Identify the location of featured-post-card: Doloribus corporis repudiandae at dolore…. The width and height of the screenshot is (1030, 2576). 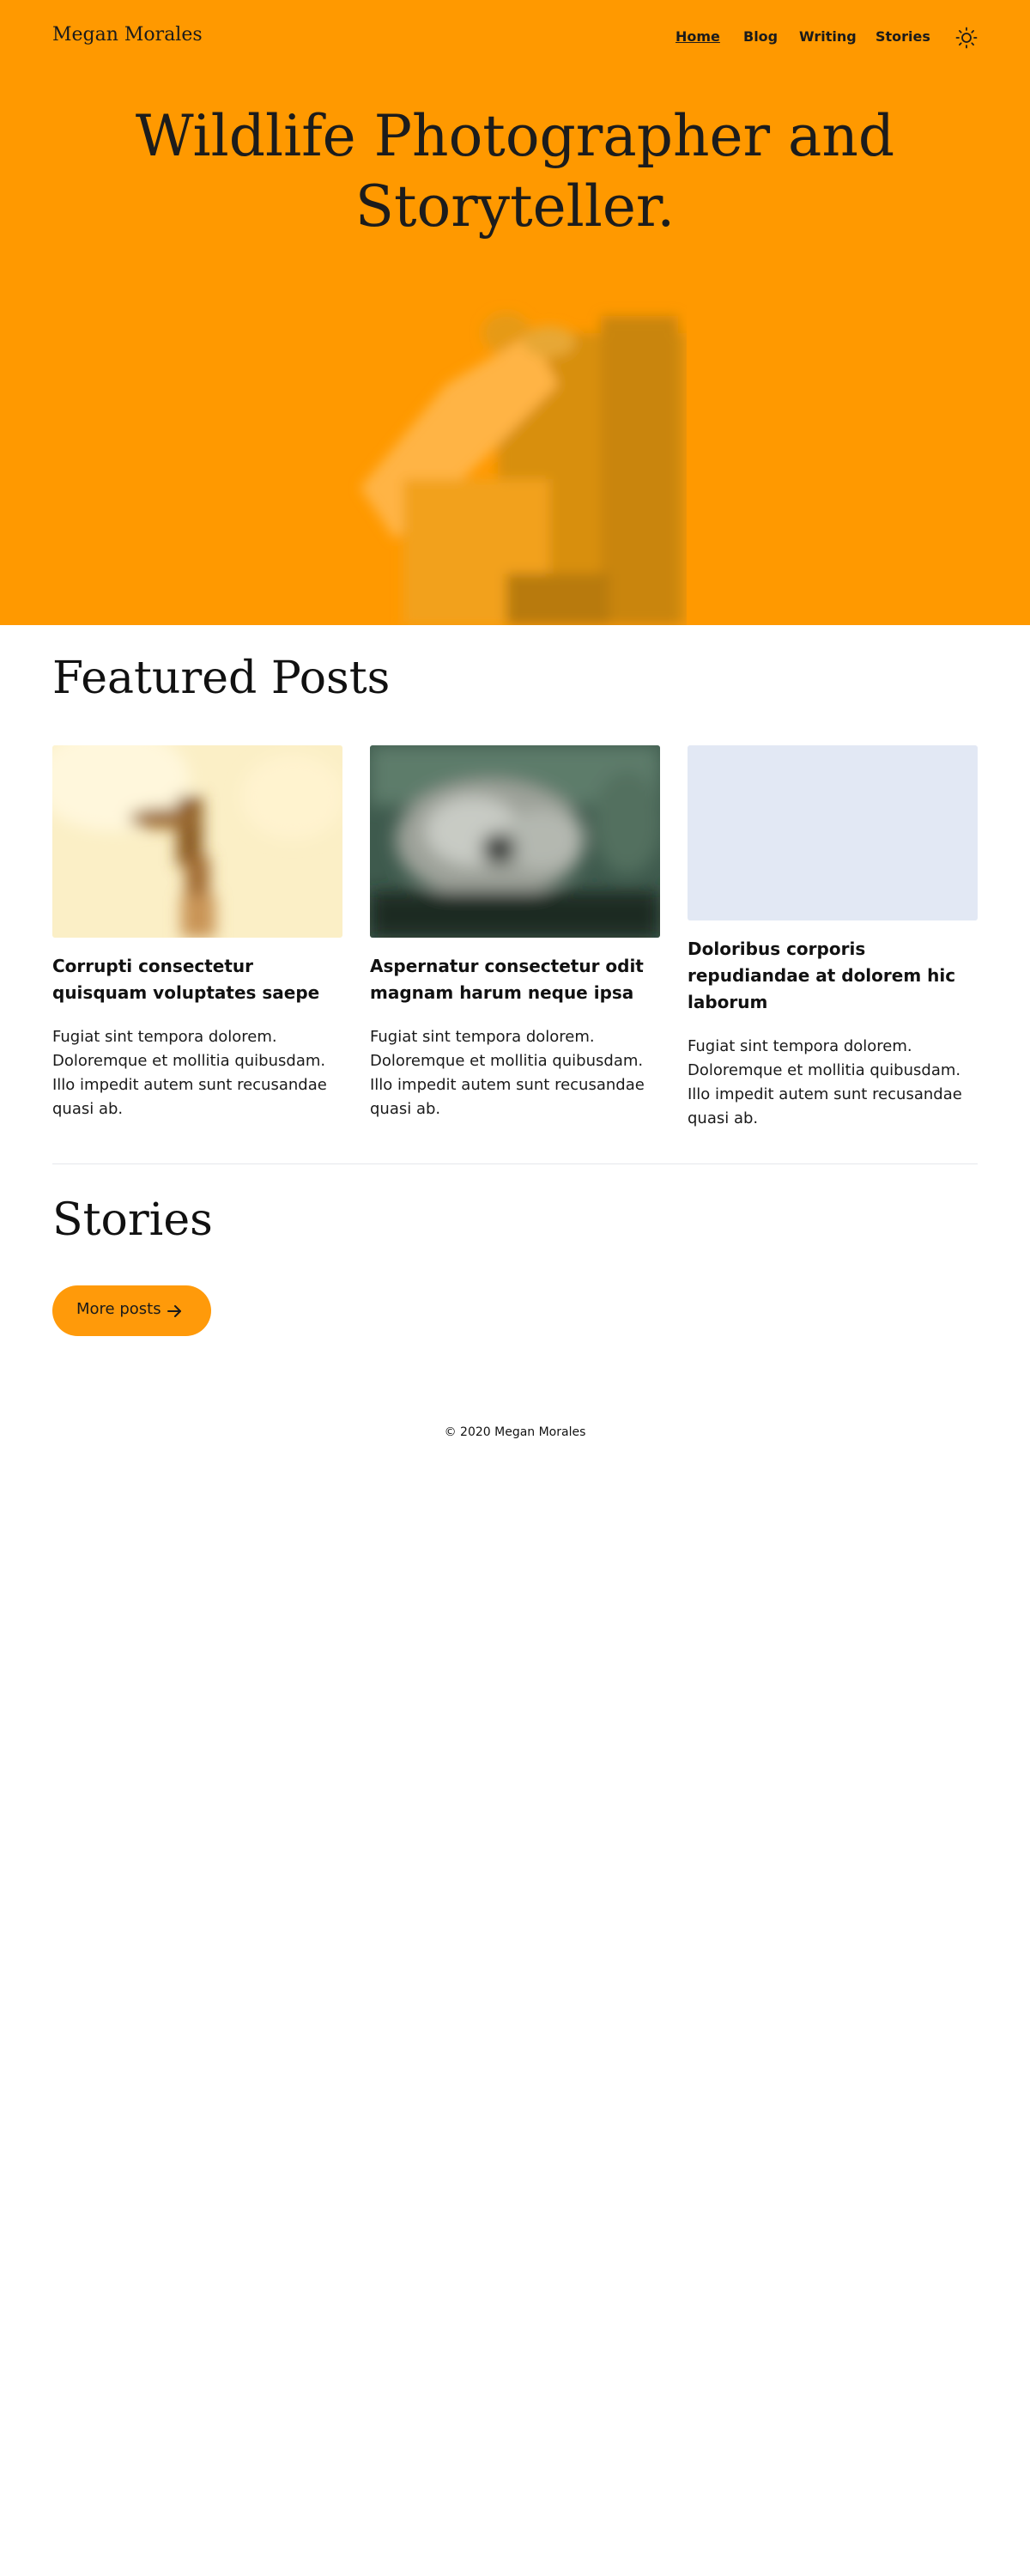
(833, 938).